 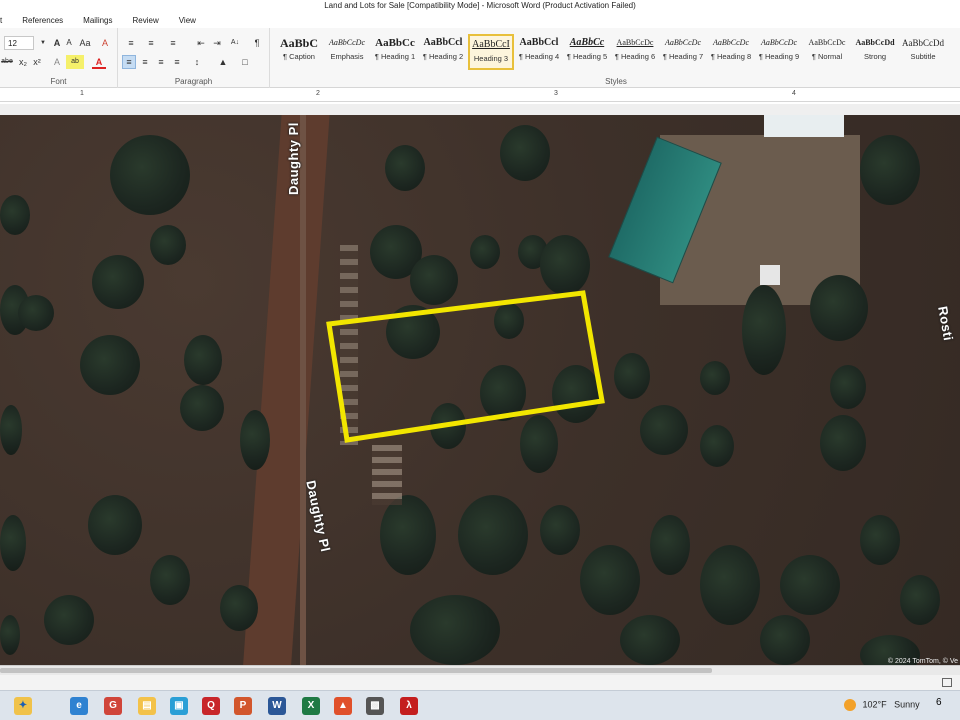 What do you see at coordinates (409, 706) in the screenshot?
I see `acrobat-icon: λ` at bounding box center [409, 706].